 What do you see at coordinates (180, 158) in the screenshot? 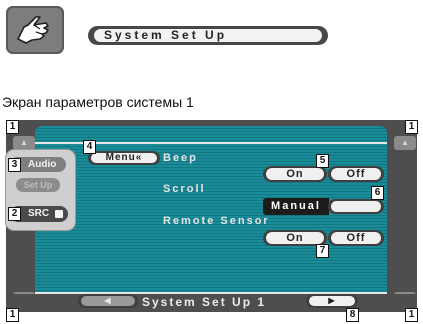
I see `beep-label: Beep` at bounding box center [180, 158].